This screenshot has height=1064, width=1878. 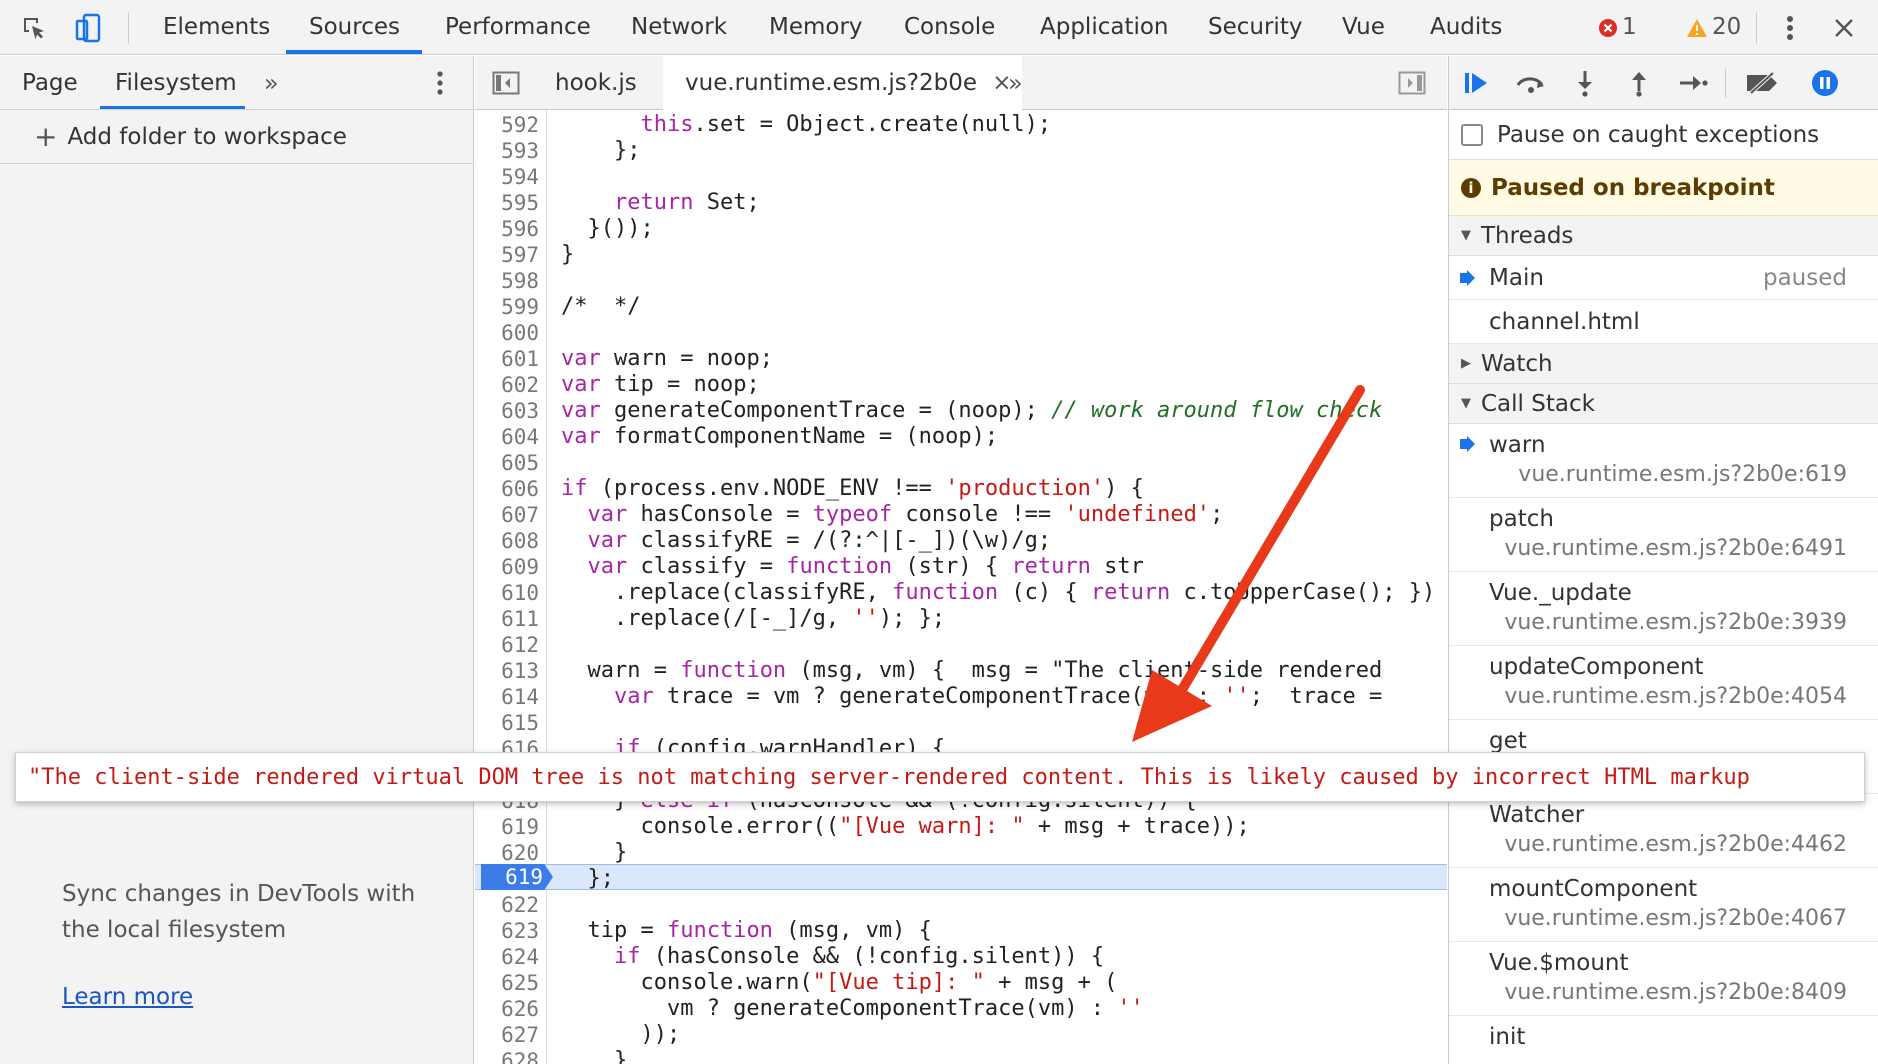 What do you see at coordinates (1255, 27) in the screenshot?
I see `tab-security: Security` at bounding box center [1255, 27].